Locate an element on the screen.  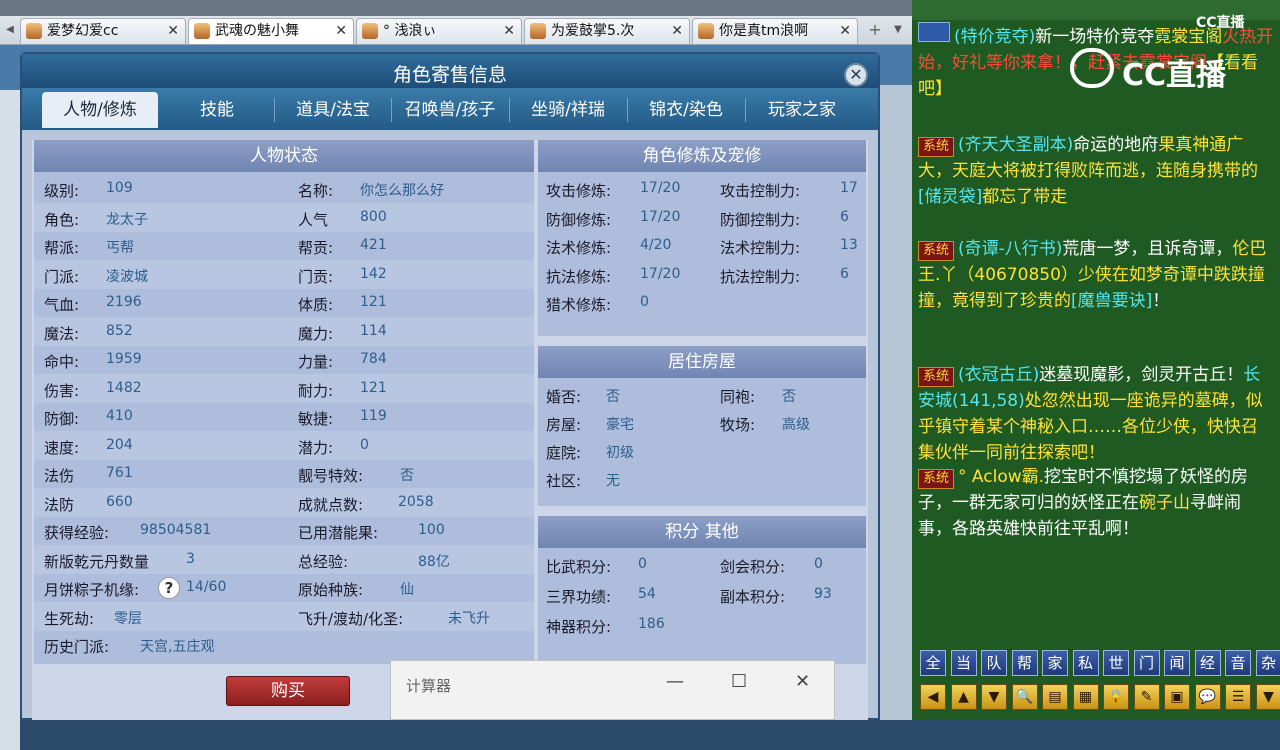
tab-separator is located at coordinates (274, 110).